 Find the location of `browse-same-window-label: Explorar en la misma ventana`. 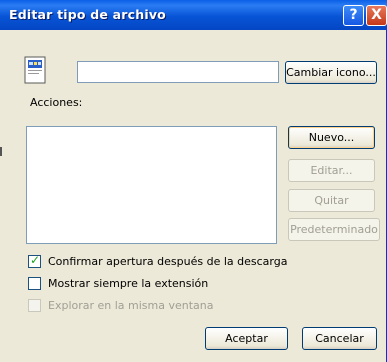

browse-same-window-label: Explorar en la misma ventana is located at coordinates (131, 305).